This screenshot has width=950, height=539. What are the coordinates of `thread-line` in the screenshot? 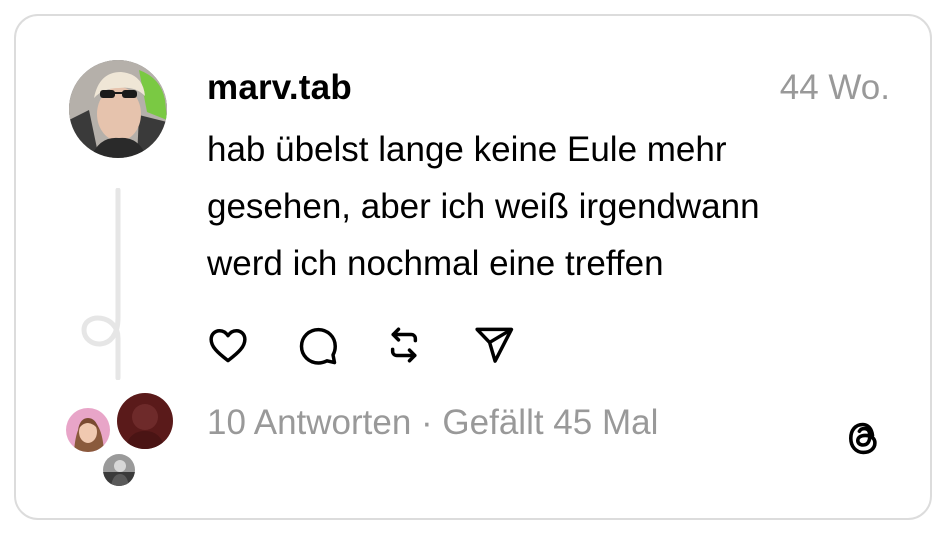 It's located at (101, 284).